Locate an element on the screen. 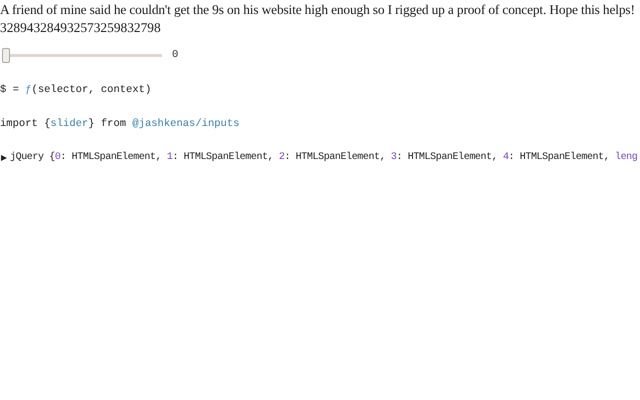  code-line: import {slider} from @jashkenas/inputs is located at coordinates (120, 124).